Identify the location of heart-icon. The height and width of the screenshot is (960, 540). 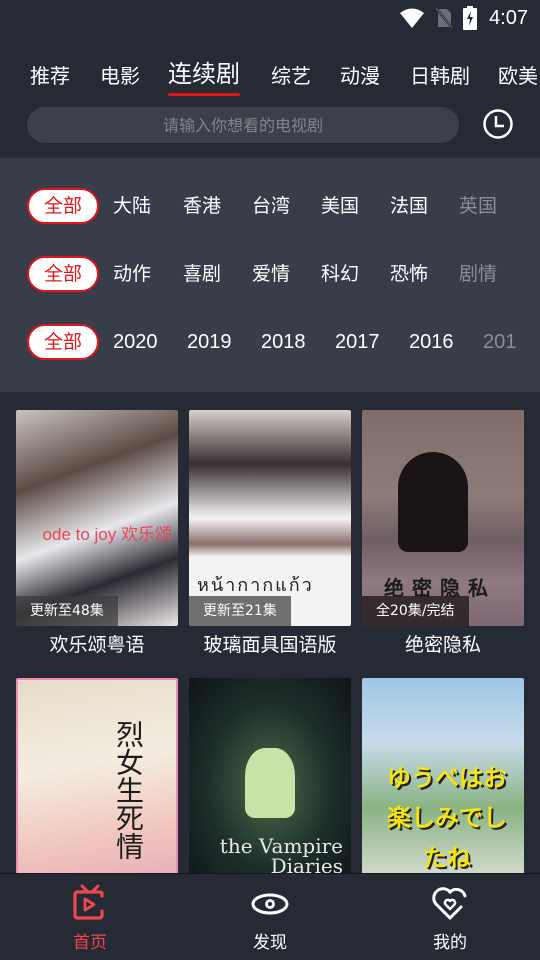
(449, 903).